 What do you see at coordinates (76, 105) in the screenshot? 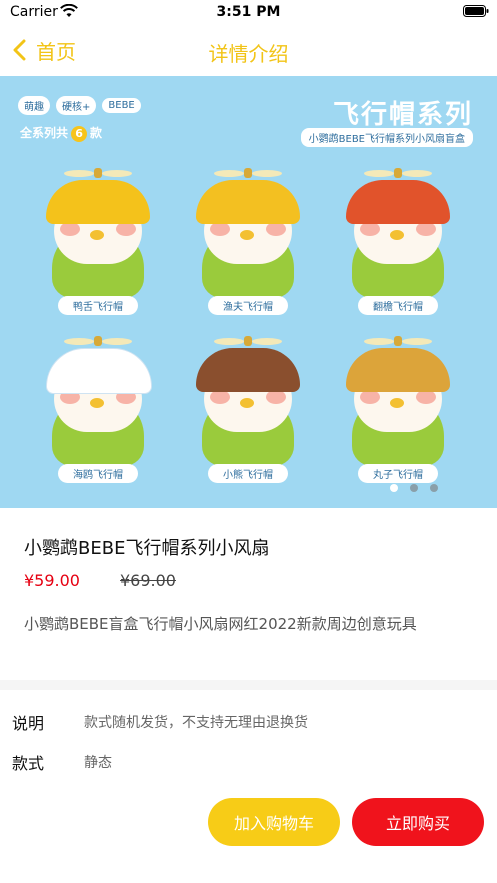
I see `brand-logo: 硬核+` at bounding box center [76, 105].